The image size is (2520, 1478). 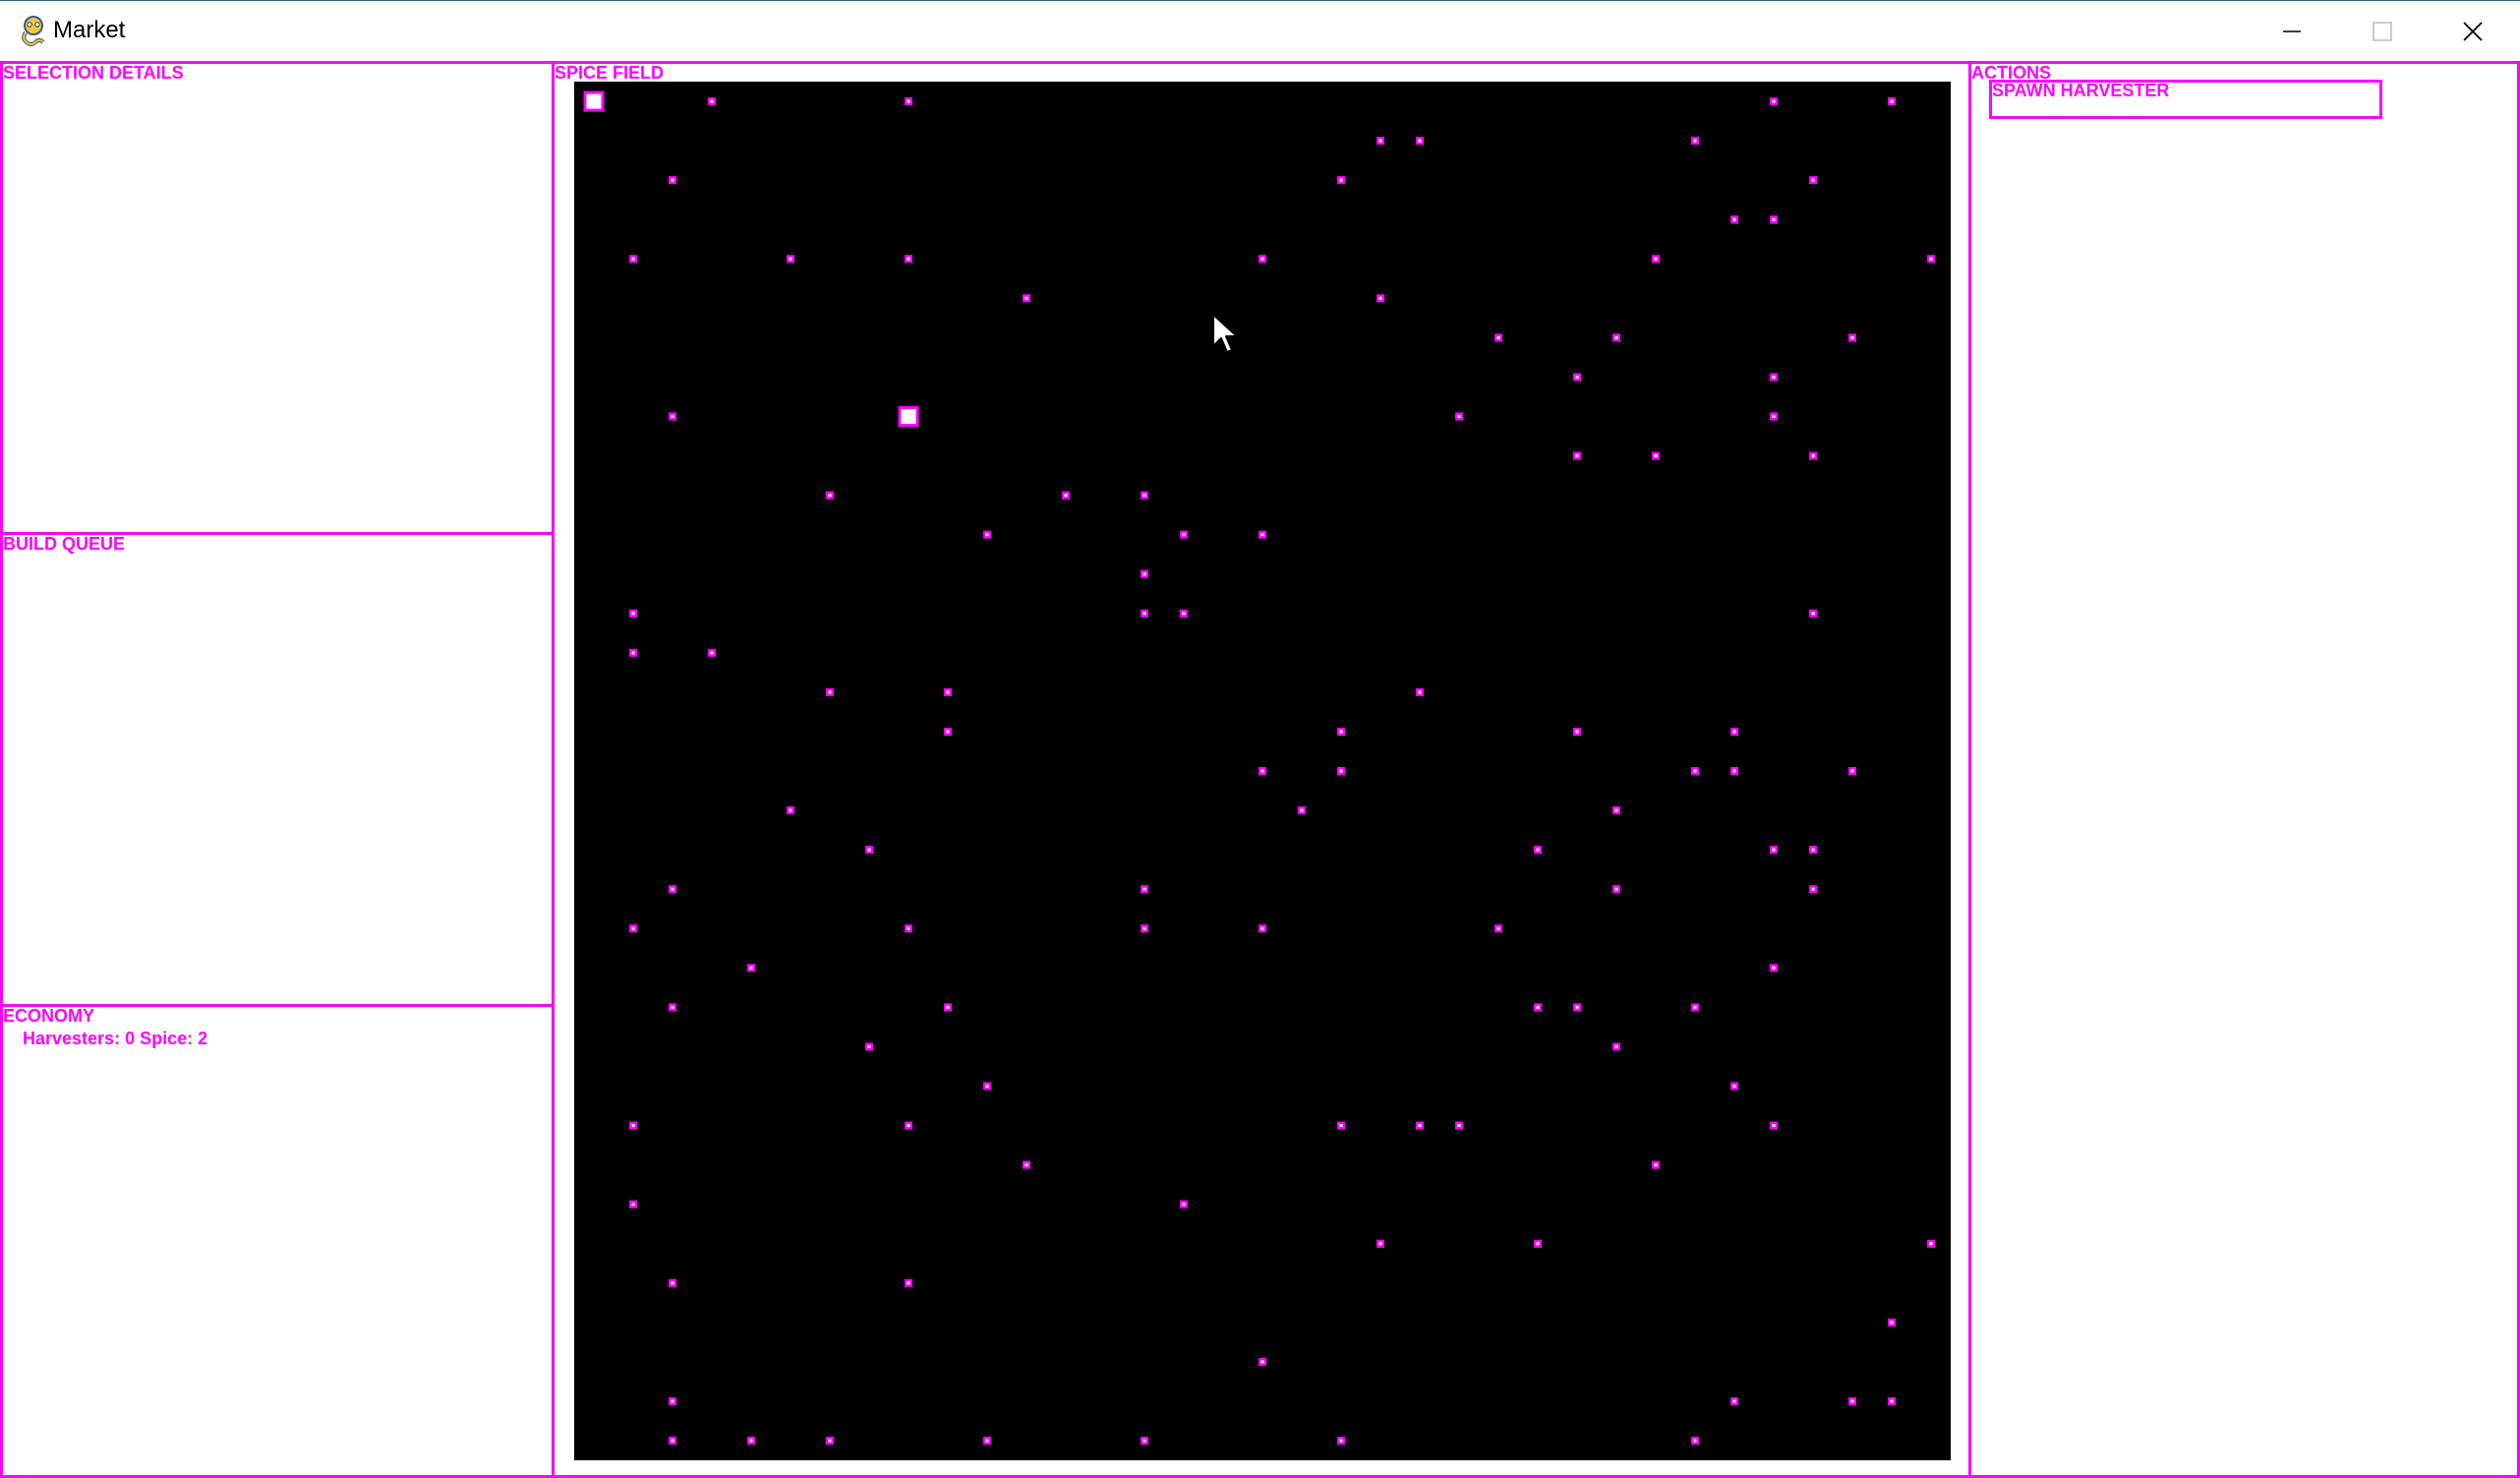 What do you see at coordinates (93, 73) in the screenshot?
I see `selection-details-title: SELECTION DETAILS` at bounding box center [93, 73].